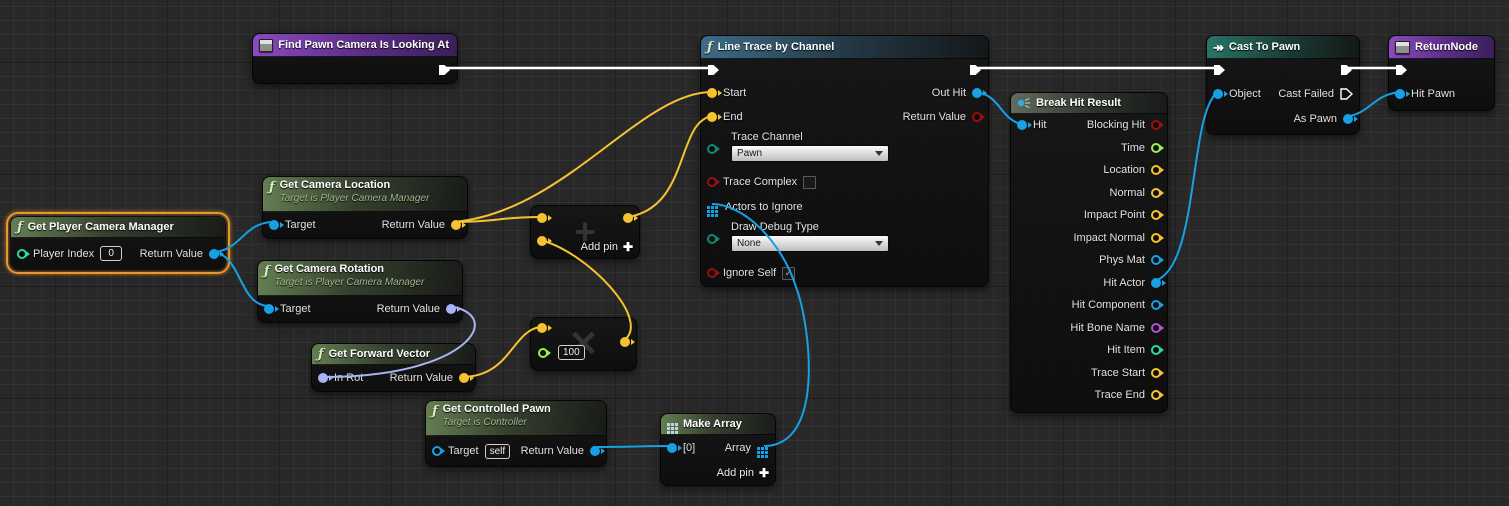 The height and width of the screenshot is (506, 1509). Describe the element at coordinates (1156, 305) in the screenshot. I see `hit-component-pin` at that location.